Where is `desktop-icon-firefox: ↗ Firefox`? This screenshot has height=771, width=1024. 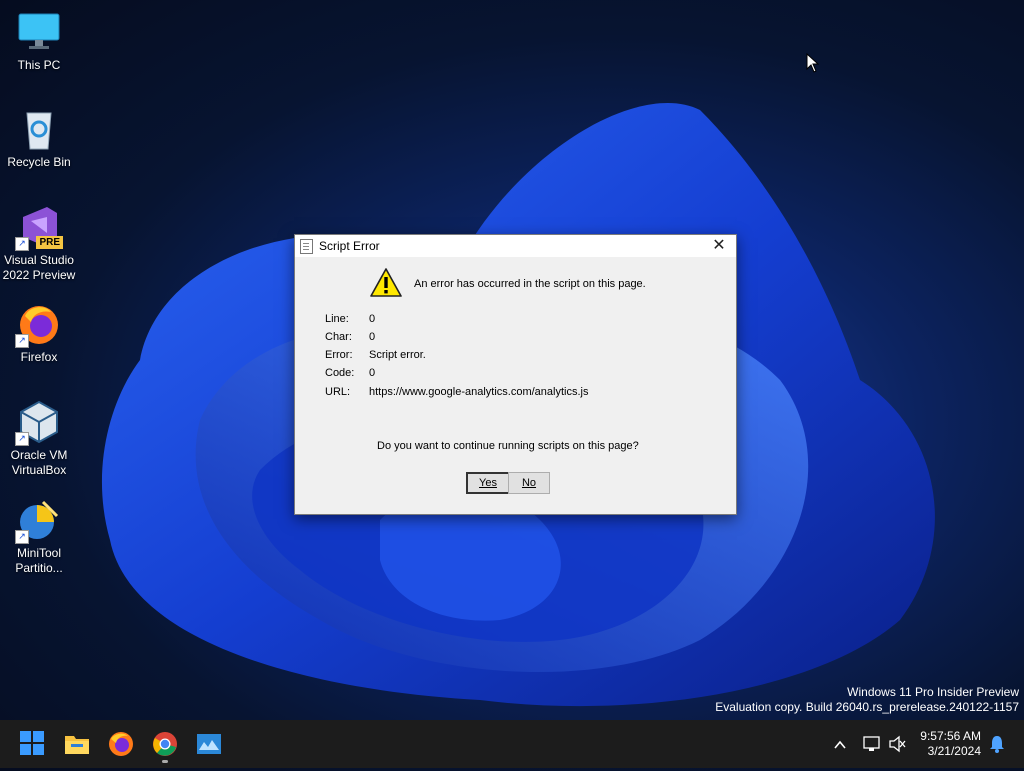
desktop-icon-firefox: ↗ Firefox is located at coordinates (39, 333).